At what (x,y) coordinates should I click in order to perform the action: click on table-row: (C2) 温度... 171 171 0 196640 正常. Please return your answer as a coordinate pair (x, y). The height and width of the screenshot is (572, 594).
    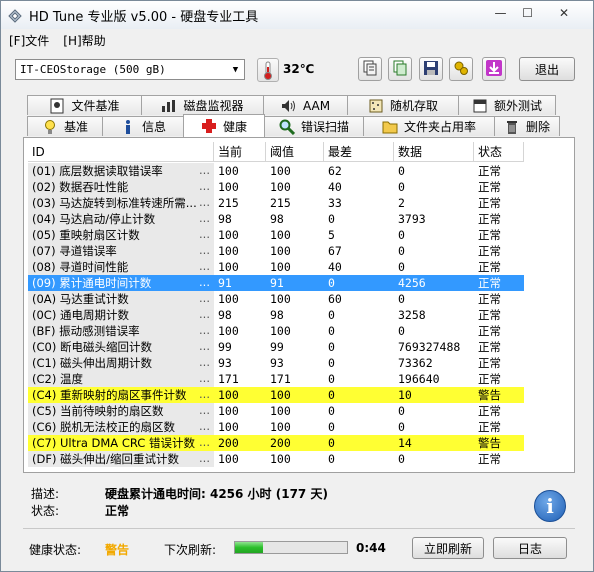
    Looking at the image, I should click on (301, 379).